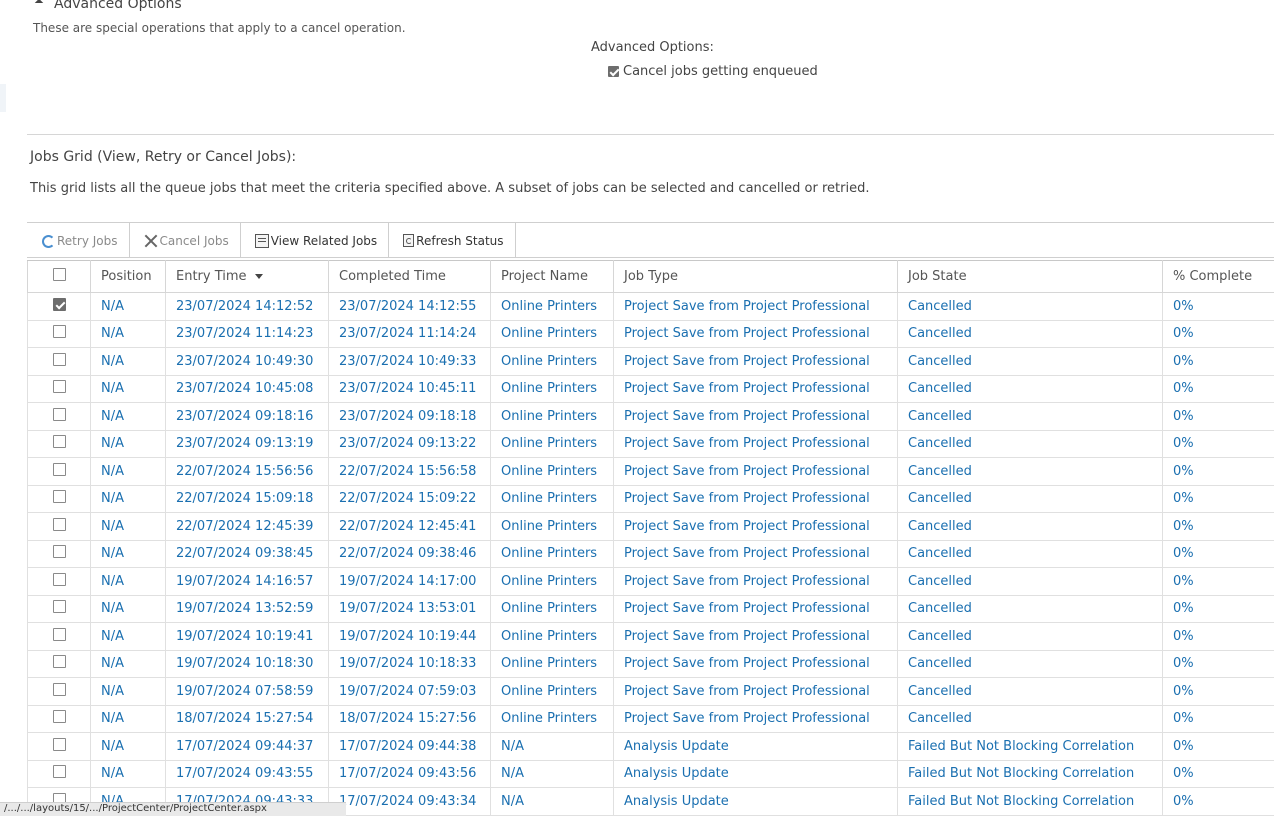 The height and width of the screenshot is (816, 1274). I want to click on cell-entry-time: 22/07/2024 09:38:45, so click(247, 553).